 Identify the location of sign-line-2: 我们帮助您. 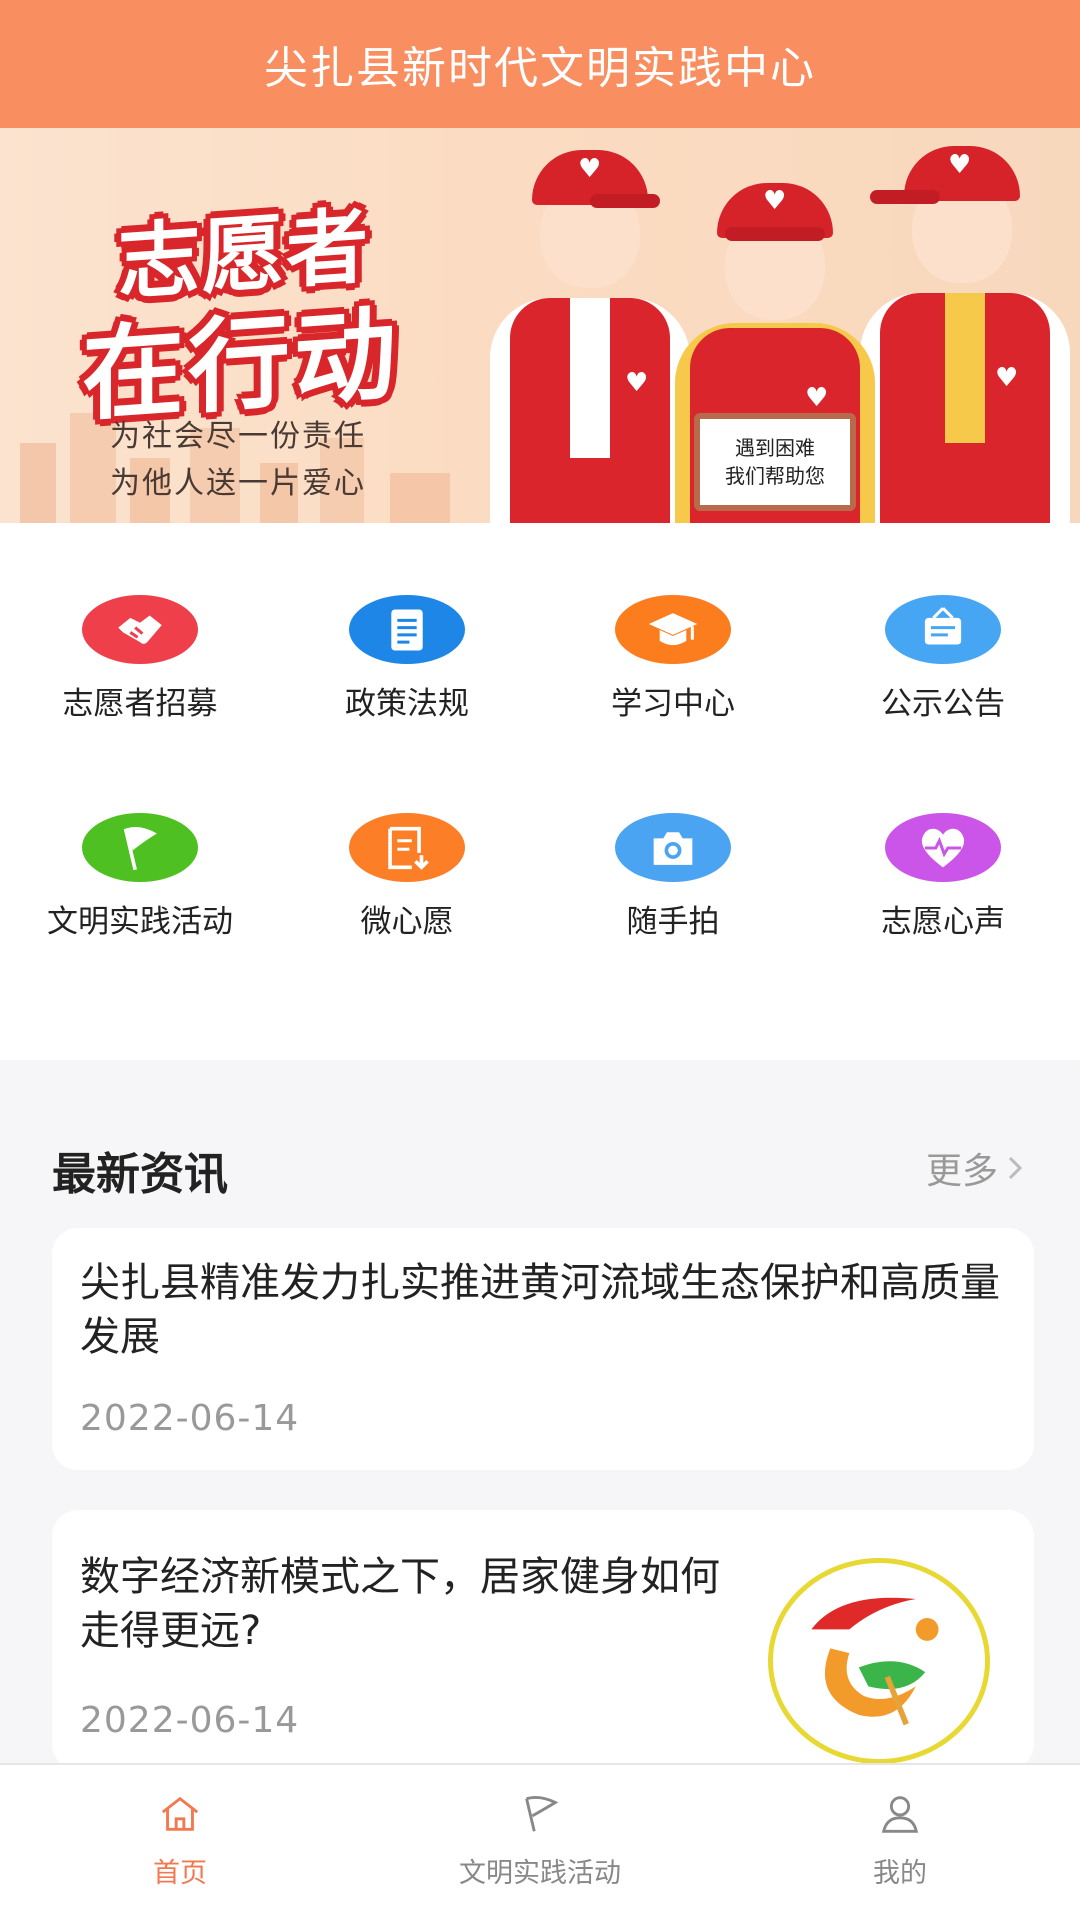
(775, 476).